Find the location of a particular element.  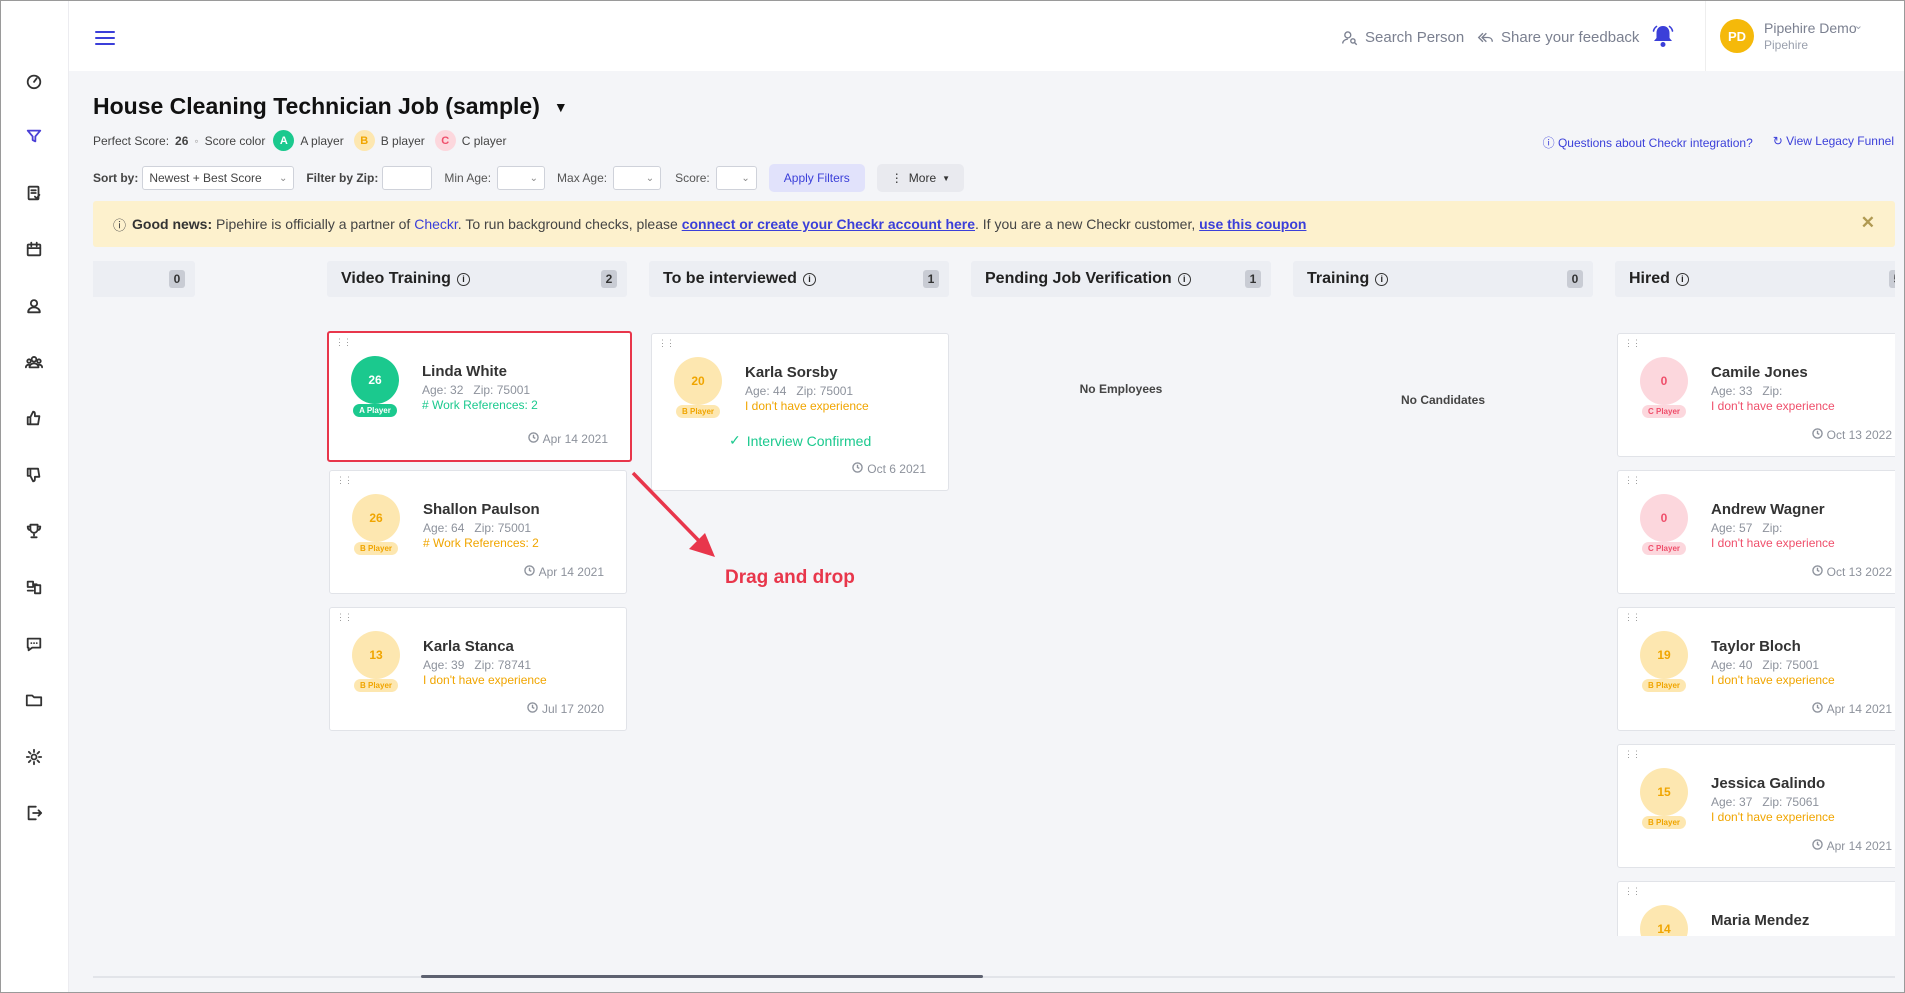

column-count: 1 is located at coordinates (1253, 279).